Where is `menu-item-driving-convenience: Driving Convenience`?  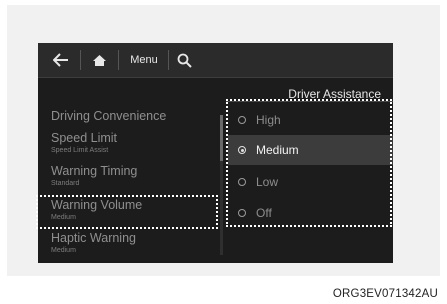
menu-item-driving-convenience: Driving Convenience is located at coordinates (108, 116).